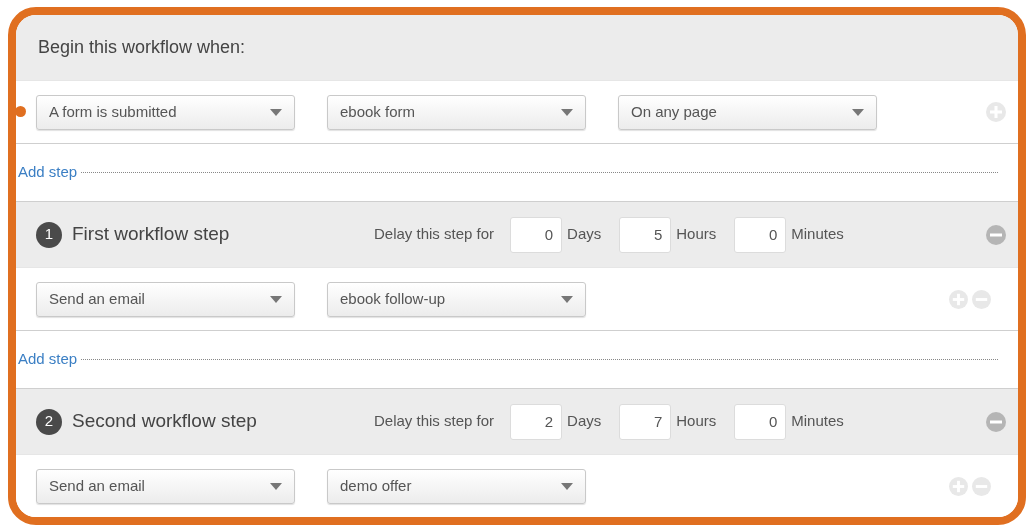 The image size is (1026, 526). I want to click on dropdown: demo offer, so click(456, 486).